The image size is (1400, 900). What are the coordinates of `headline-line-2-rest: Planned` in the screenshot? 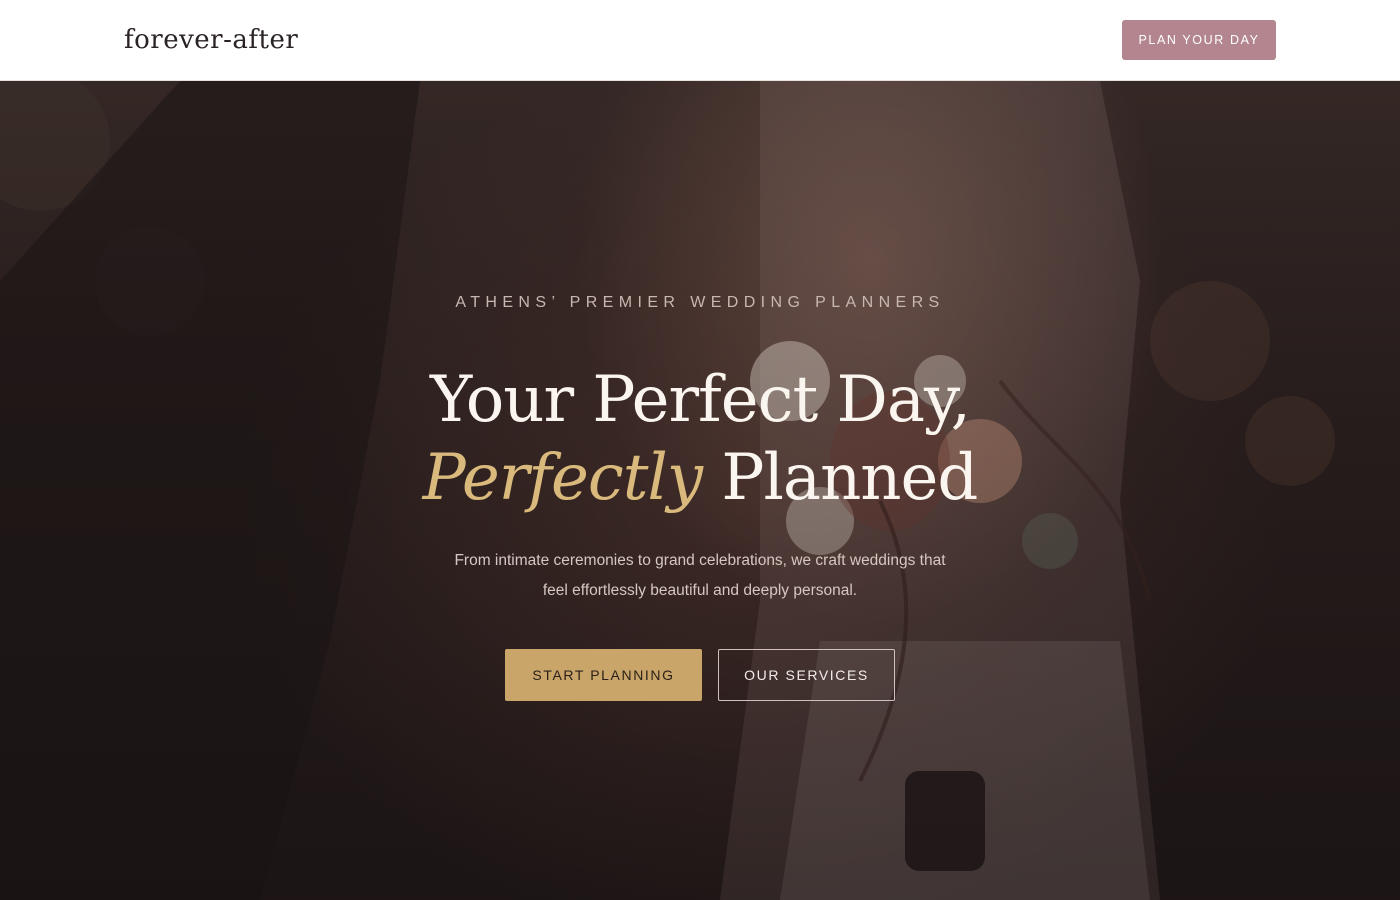 It's located at (840, 478).